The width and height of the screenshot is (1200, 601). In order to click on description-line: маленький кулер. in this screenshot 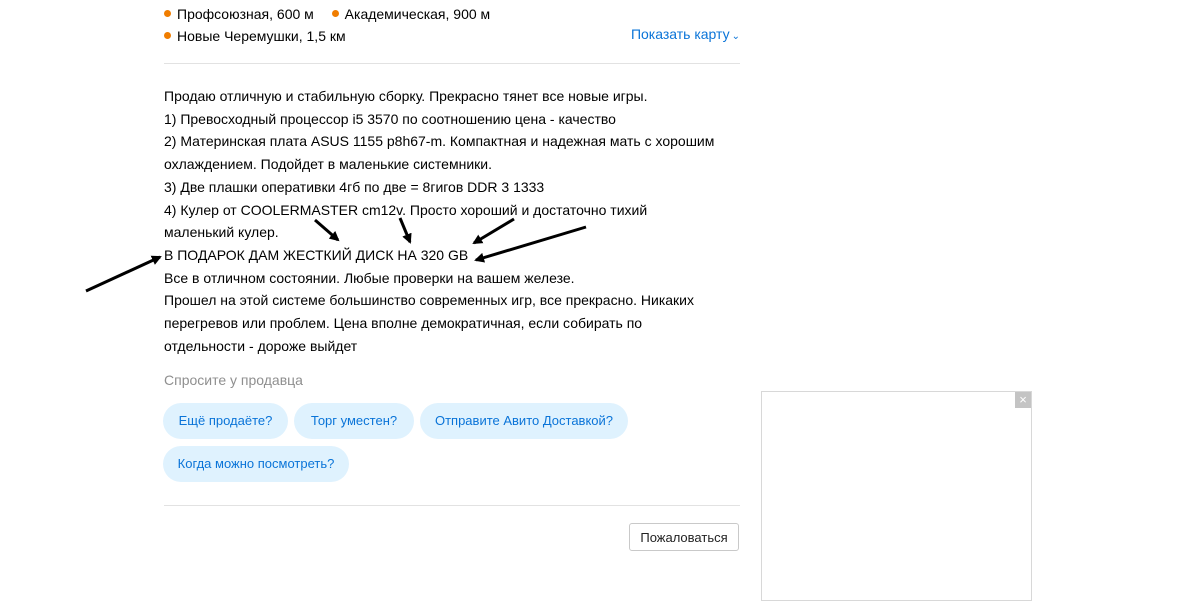, I will do `click(221, 232)`.